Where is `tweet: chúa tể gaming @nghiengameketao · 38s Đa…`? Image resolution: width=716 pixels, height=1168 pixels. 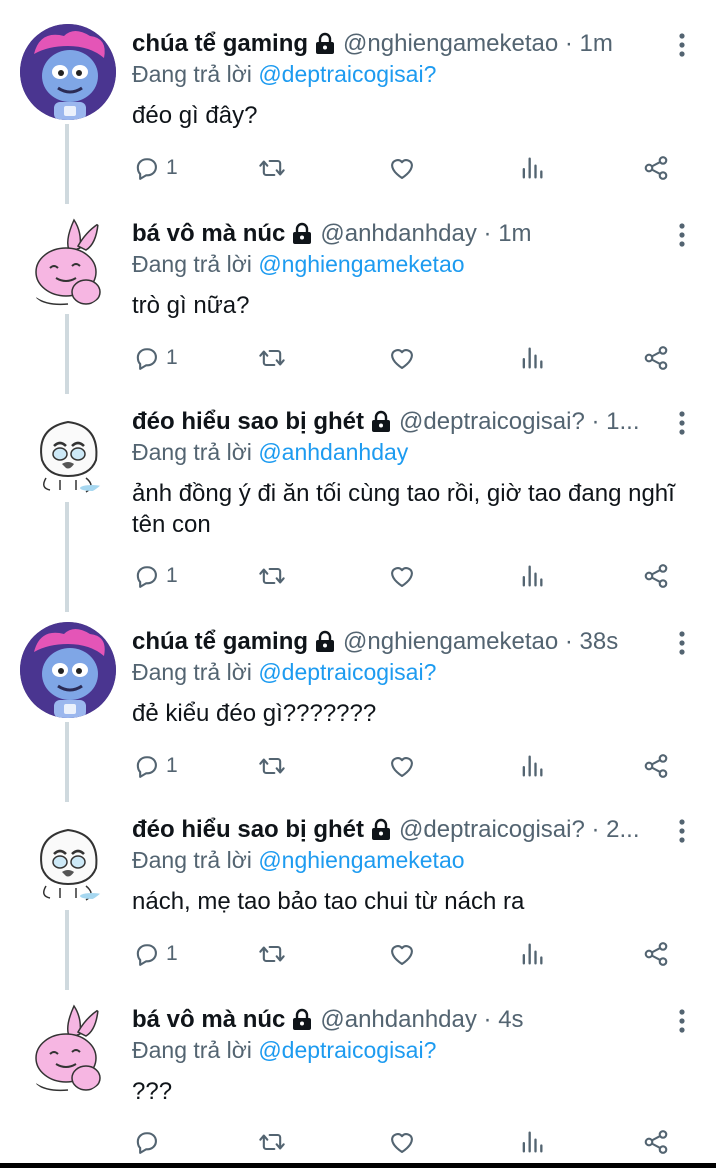 tweet: chúa tể gaming @nghiengameketao · 38s Đa… is located at coordinates (358, 707).